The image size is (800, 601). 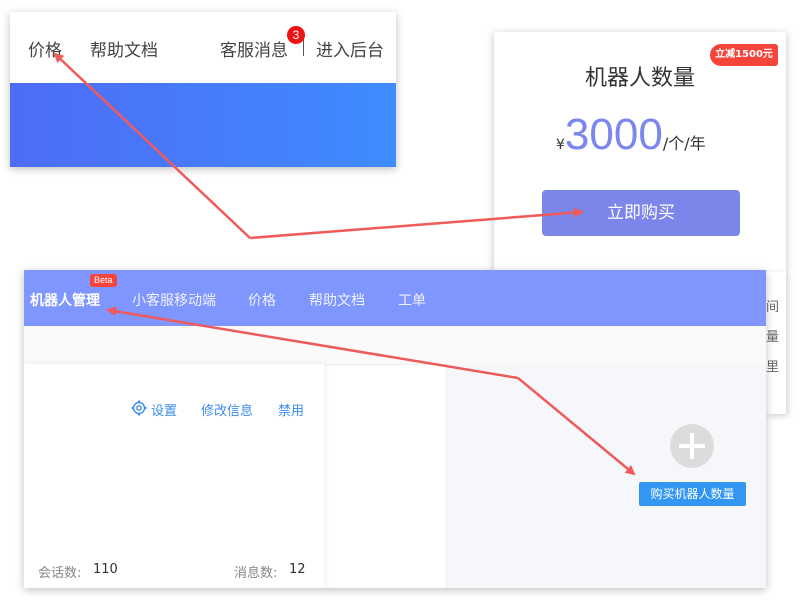 I want to click on sub-header-strip, so click(x=395, y=345).